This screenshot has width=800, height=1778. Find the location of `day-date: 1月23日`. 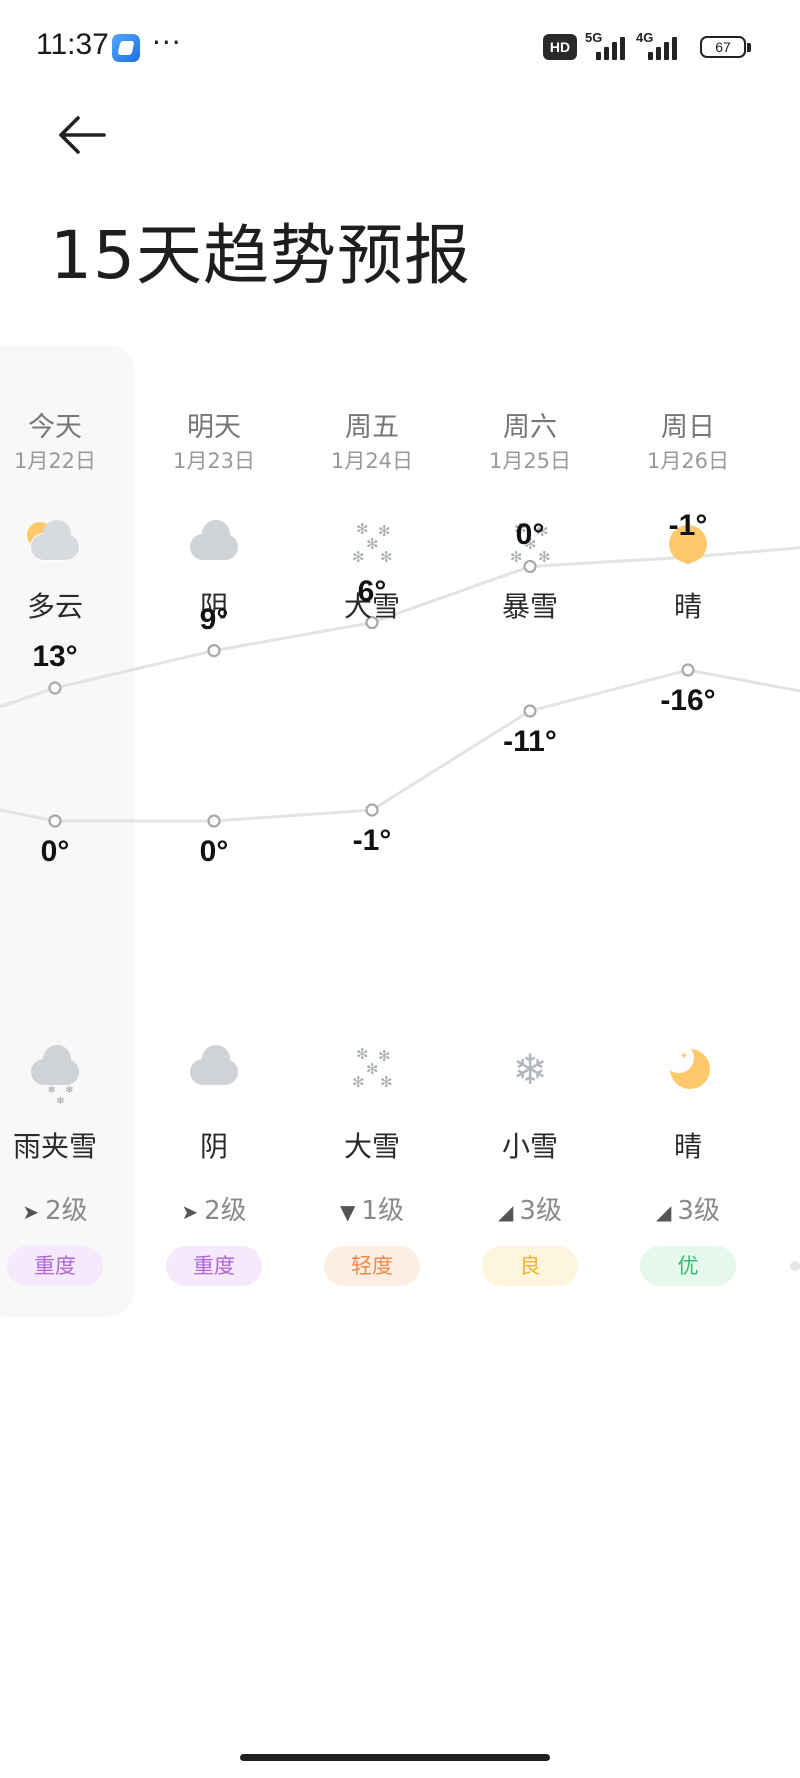

day-date: 1月23日 is located at coordinates (214, 461).